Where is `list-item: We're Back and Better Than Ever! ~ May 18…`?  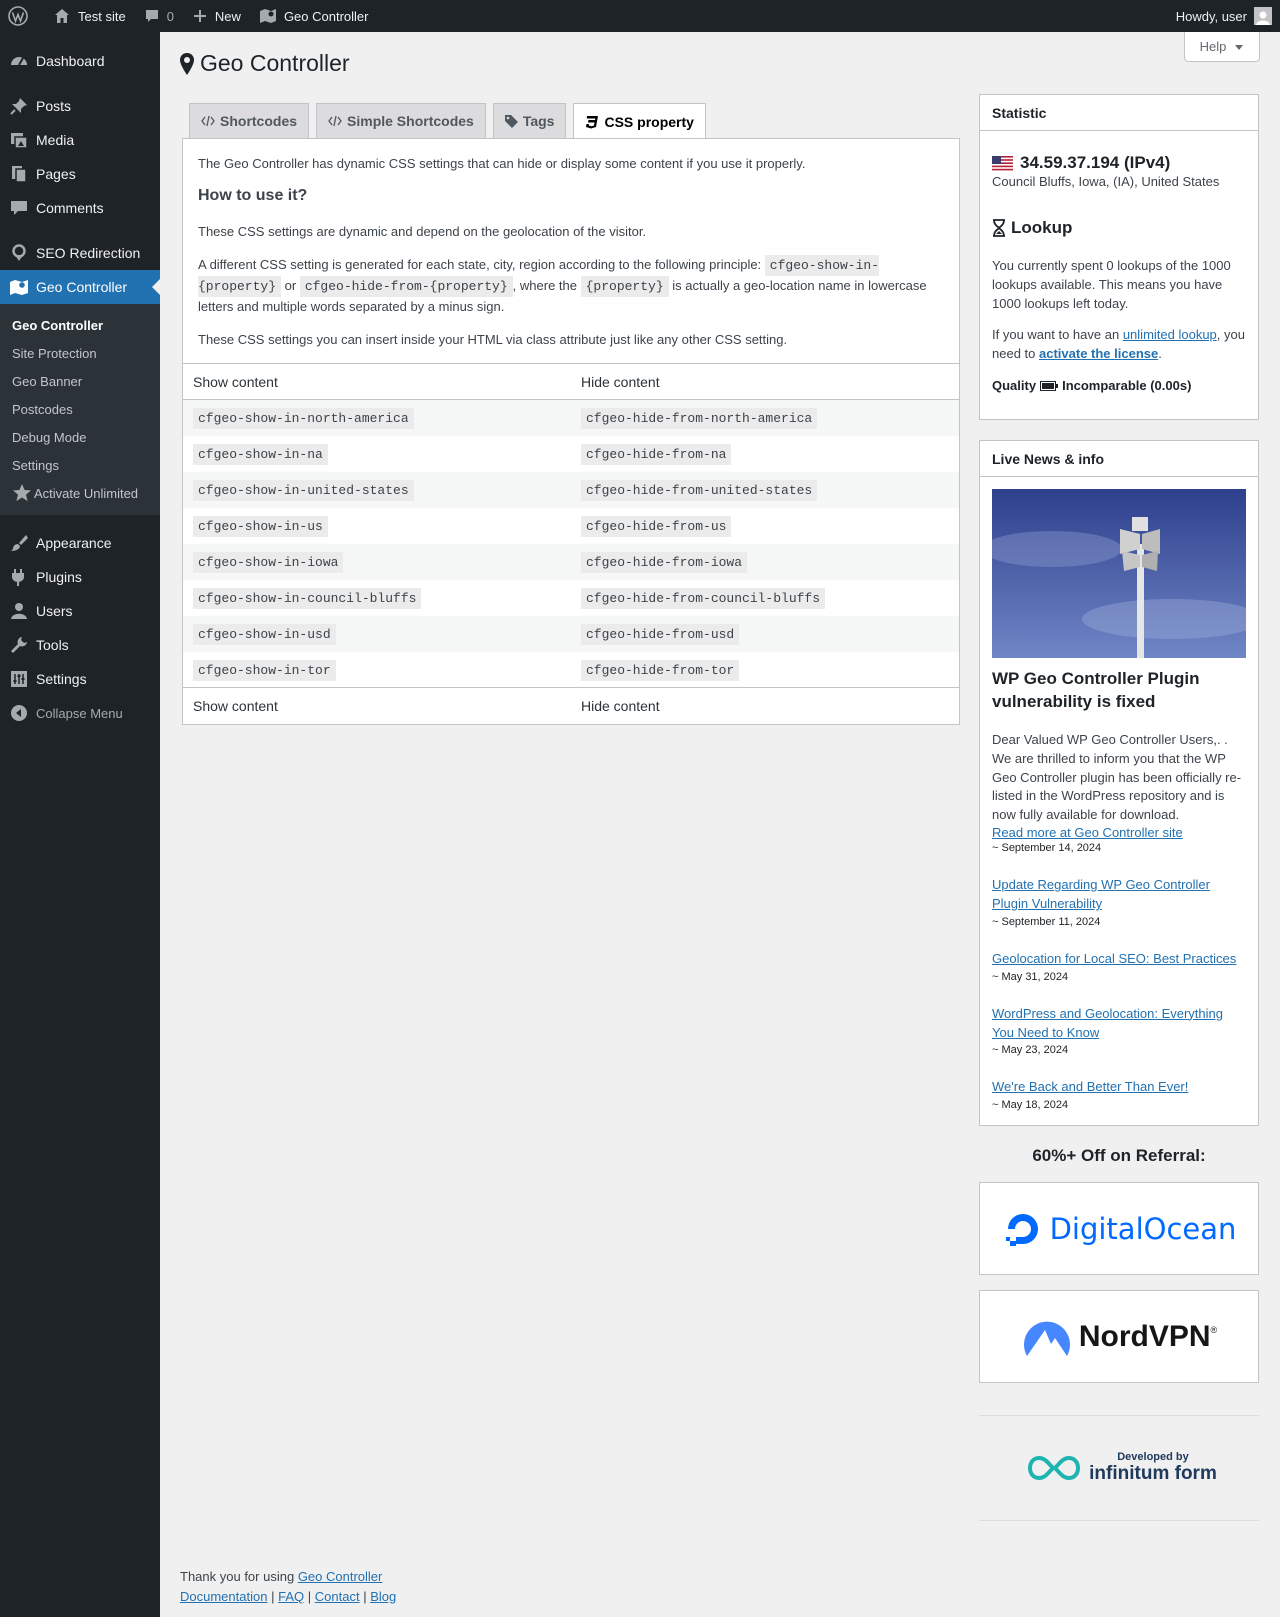 list-item: We're Back and Better Than Ever! ~ May 18… is located at coordinates (1119, 1094).